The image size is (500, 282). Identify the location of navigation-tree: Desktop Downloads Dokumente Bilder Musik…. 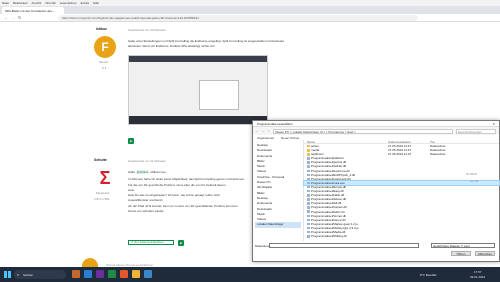
(278, 192).